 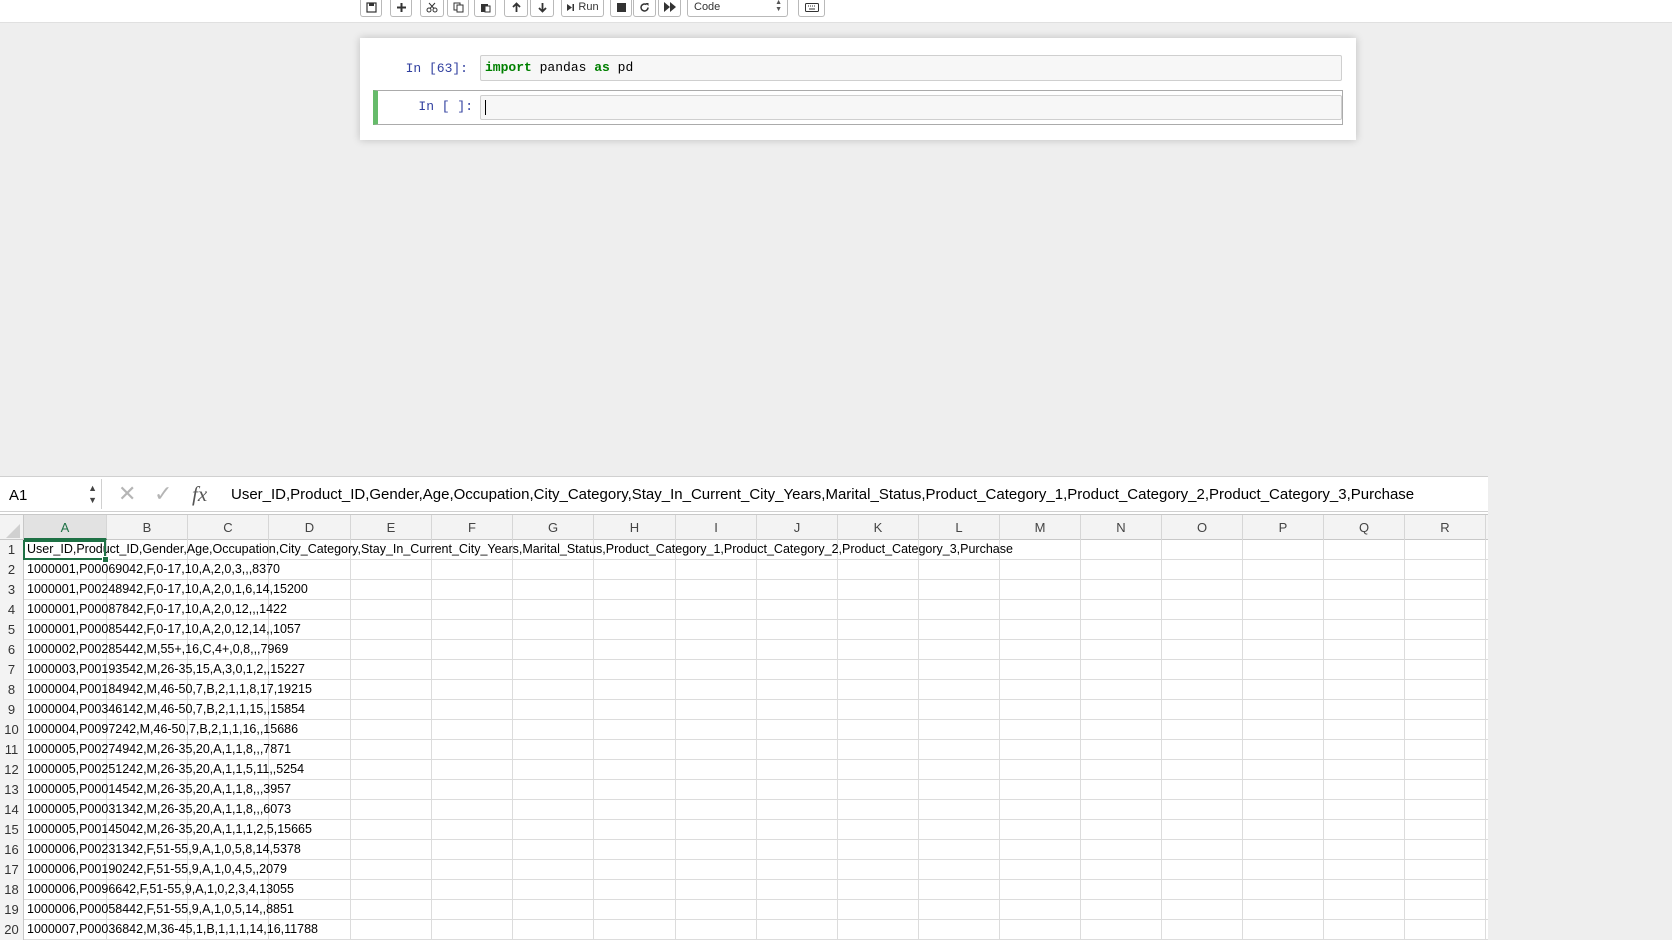 I want to click on row-header: 11, so click(x=12, y=750).